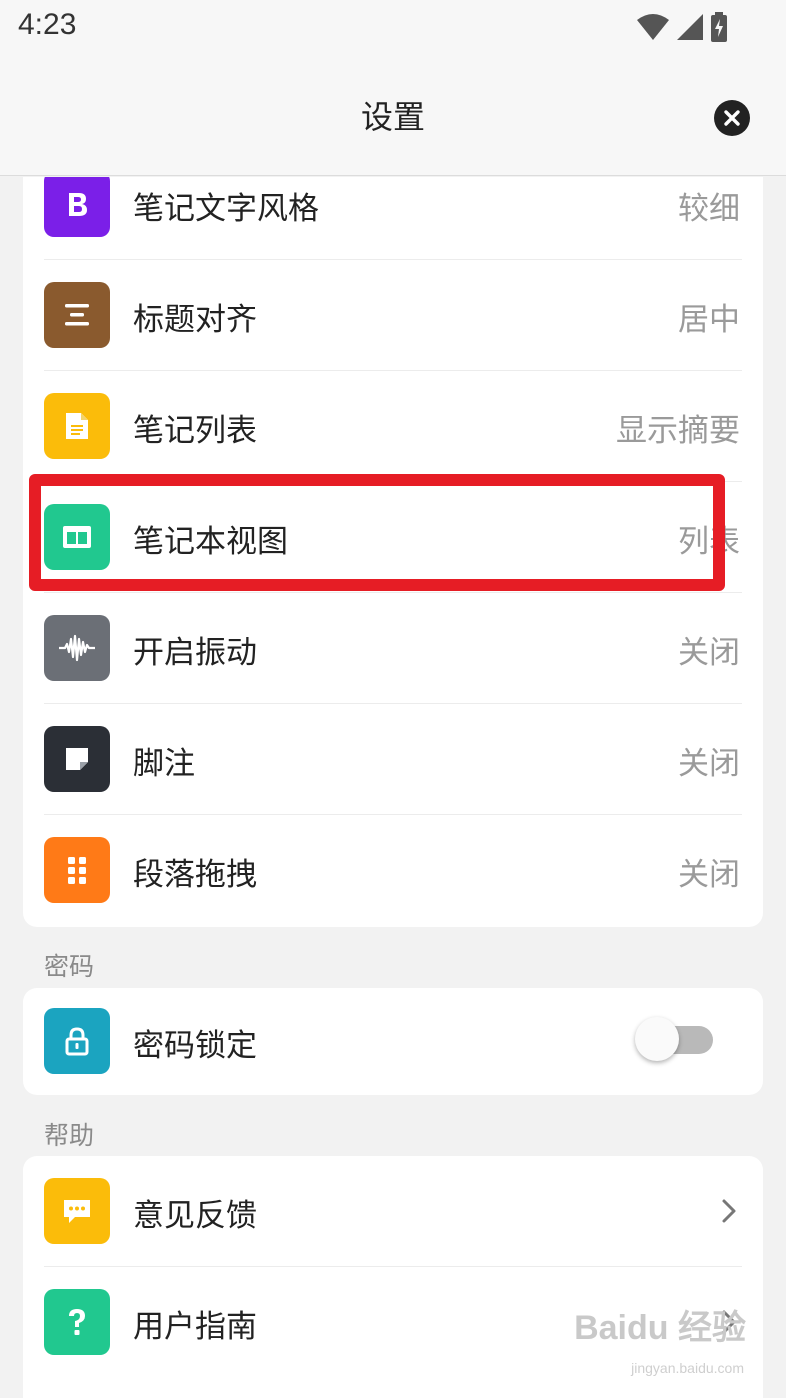 This screenshot has height=1398, width=786. What do you see at coordinates (660, 1328) in the screenshot?
I see `watermark-logo: Baidu 经验` at bounding box center [660, 1328].